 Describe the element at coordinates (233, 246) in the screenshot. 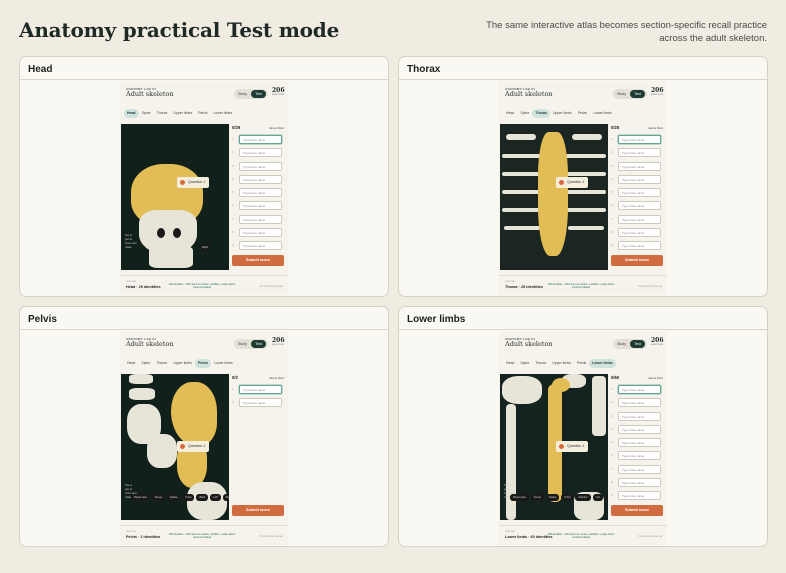

I see `answer-number: 9` at that location.